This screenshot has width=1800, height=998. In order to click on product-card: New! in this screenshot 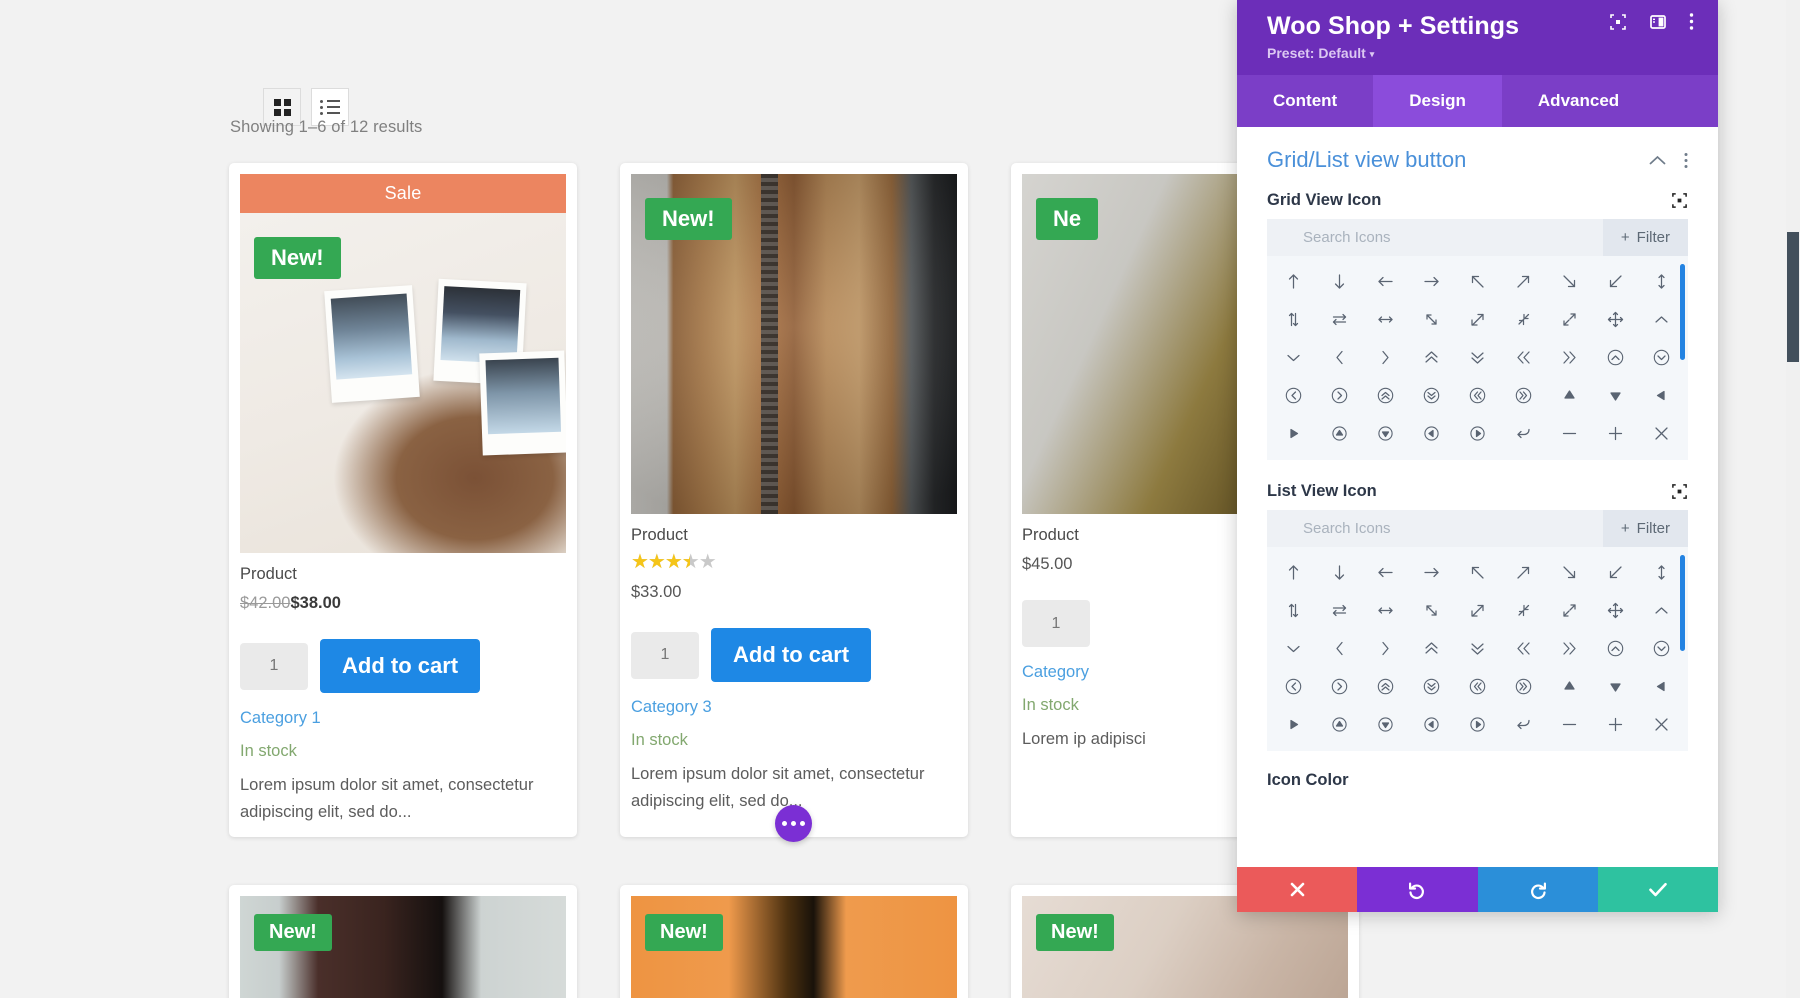, I will do `click(403, 941)`.